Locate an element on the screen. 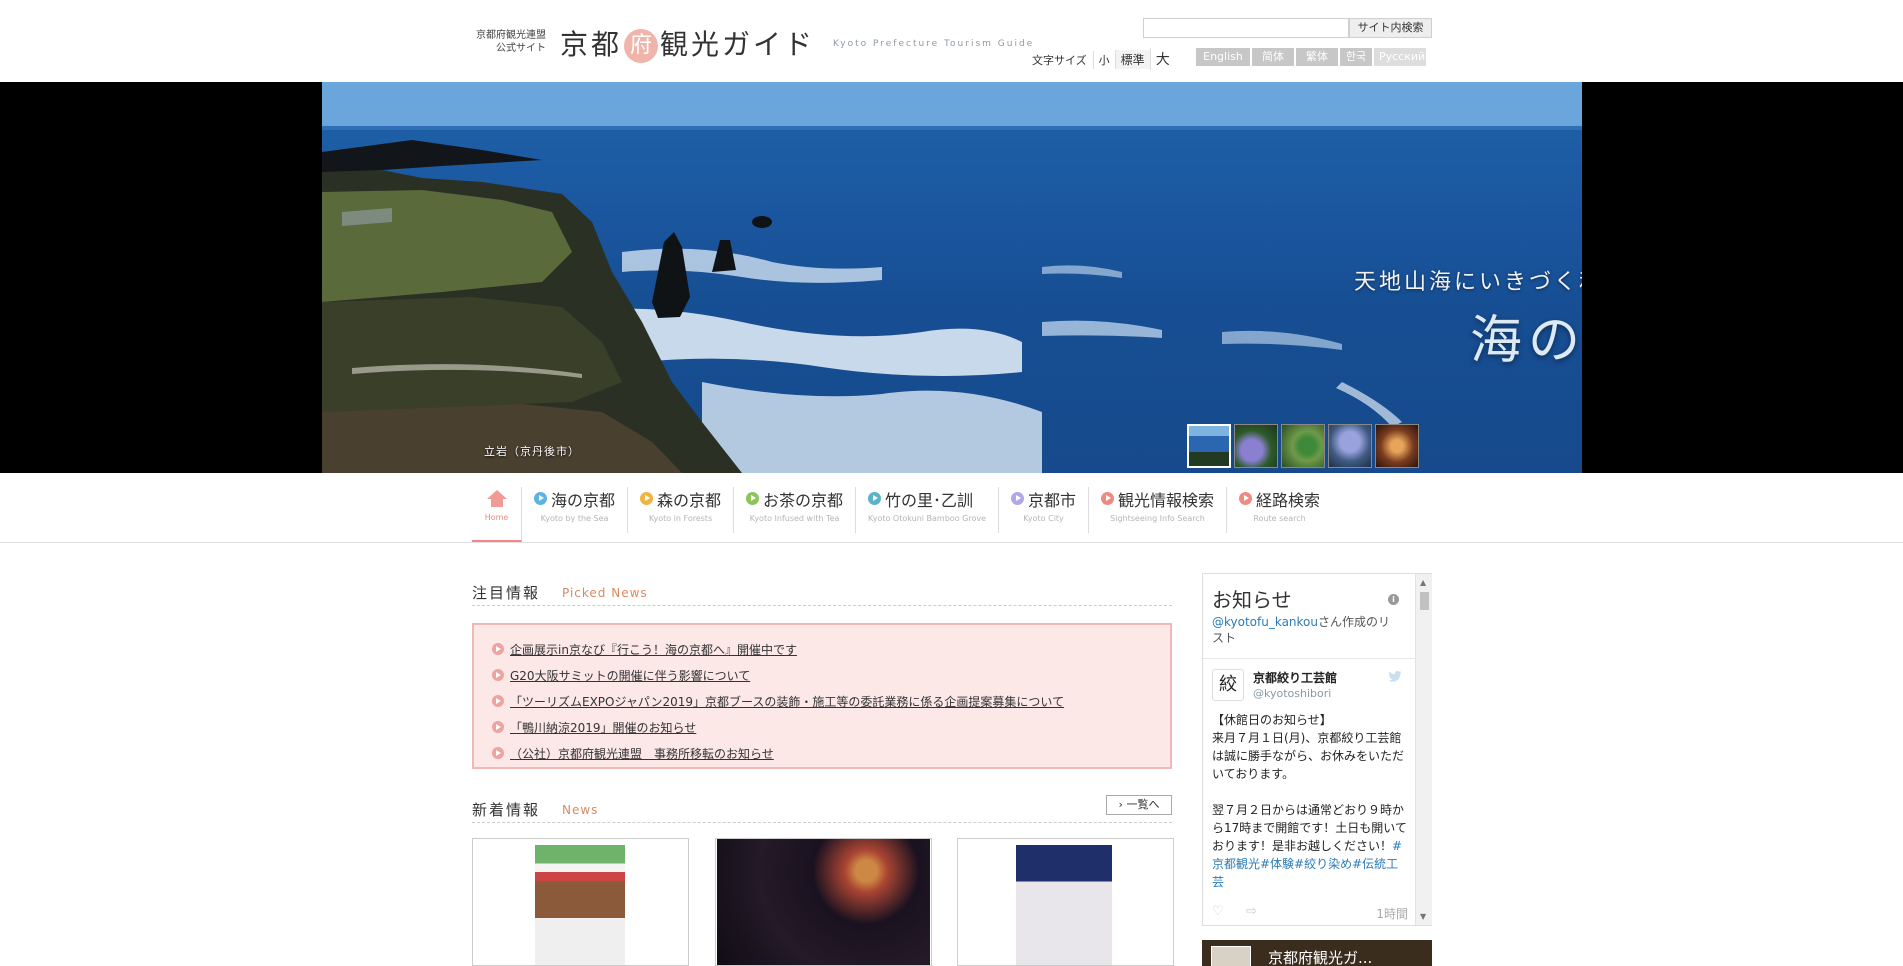 Image resolution: width=1903 pixels, height=966 pixels. font-size-small-button: 小 is located at coordinates (1103, 60).